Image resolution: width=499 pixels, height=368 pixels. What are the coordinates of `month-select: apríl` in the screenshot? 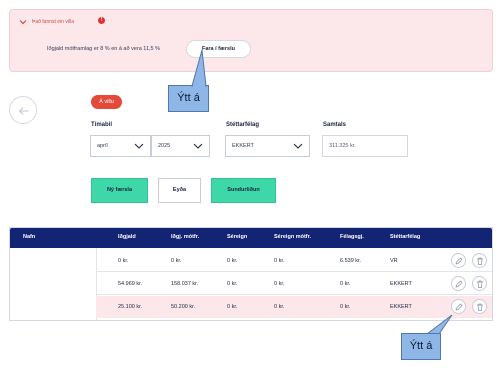 It's located at (120, 146).